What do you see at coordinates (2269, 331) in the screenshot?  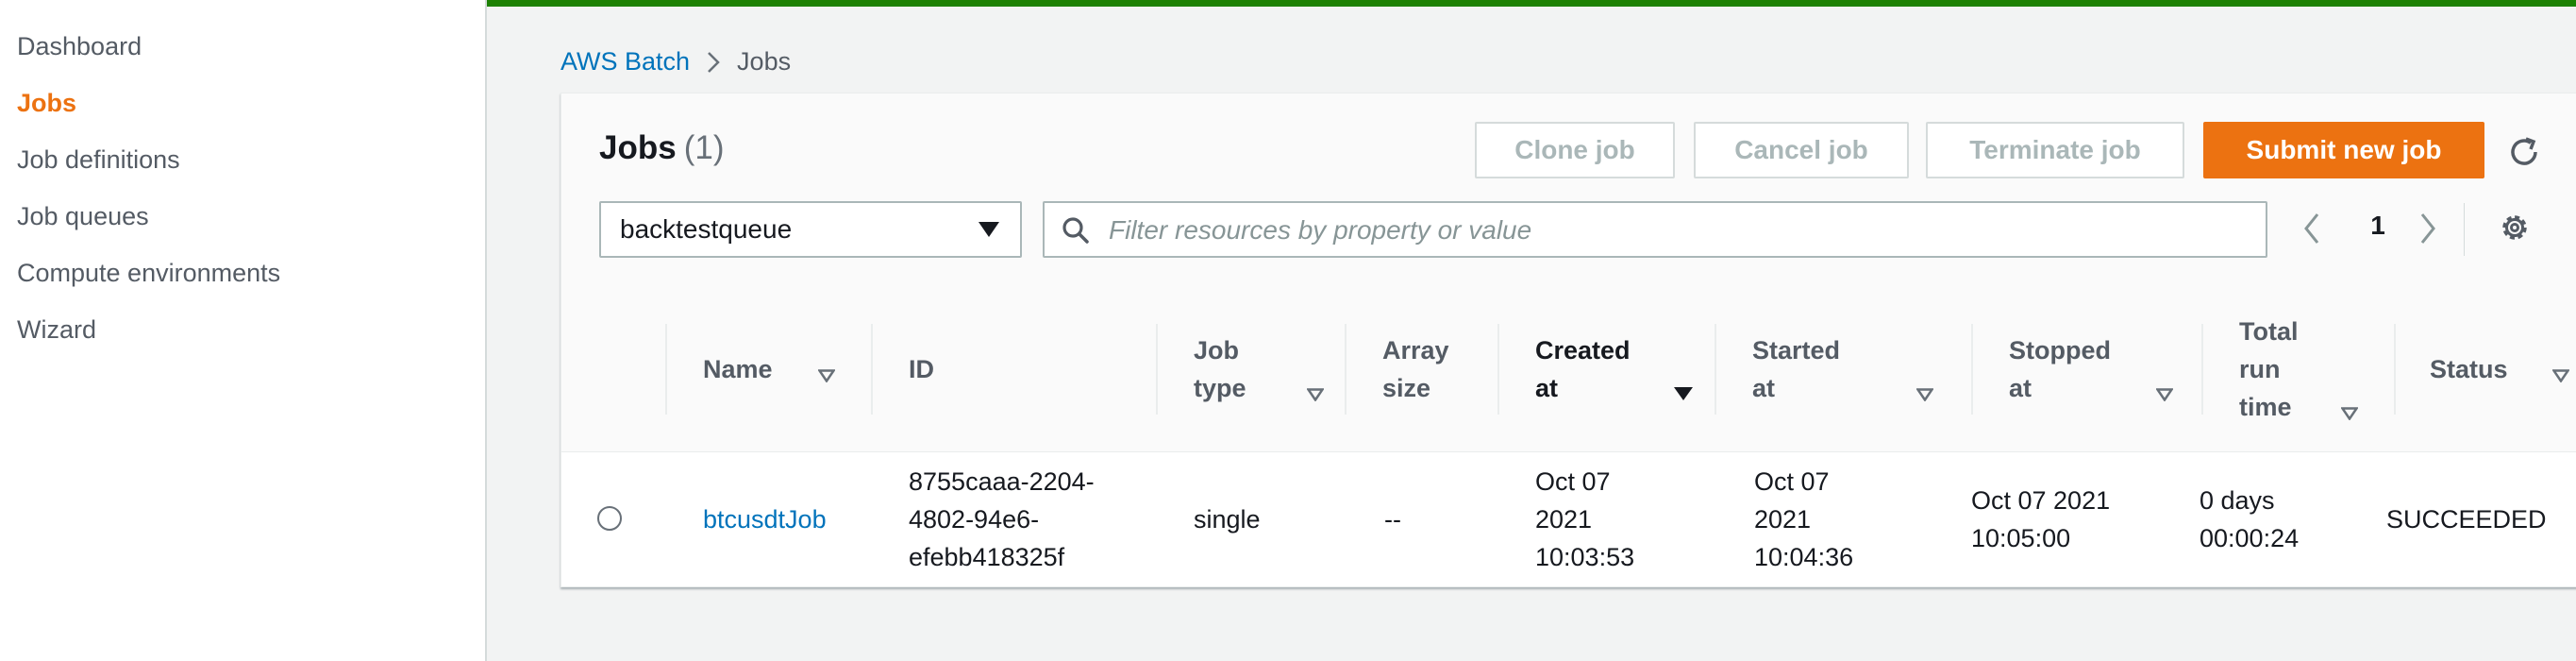 I see `column-label-total-run-time-line-1: Total` at bounding box center [2269, 331].